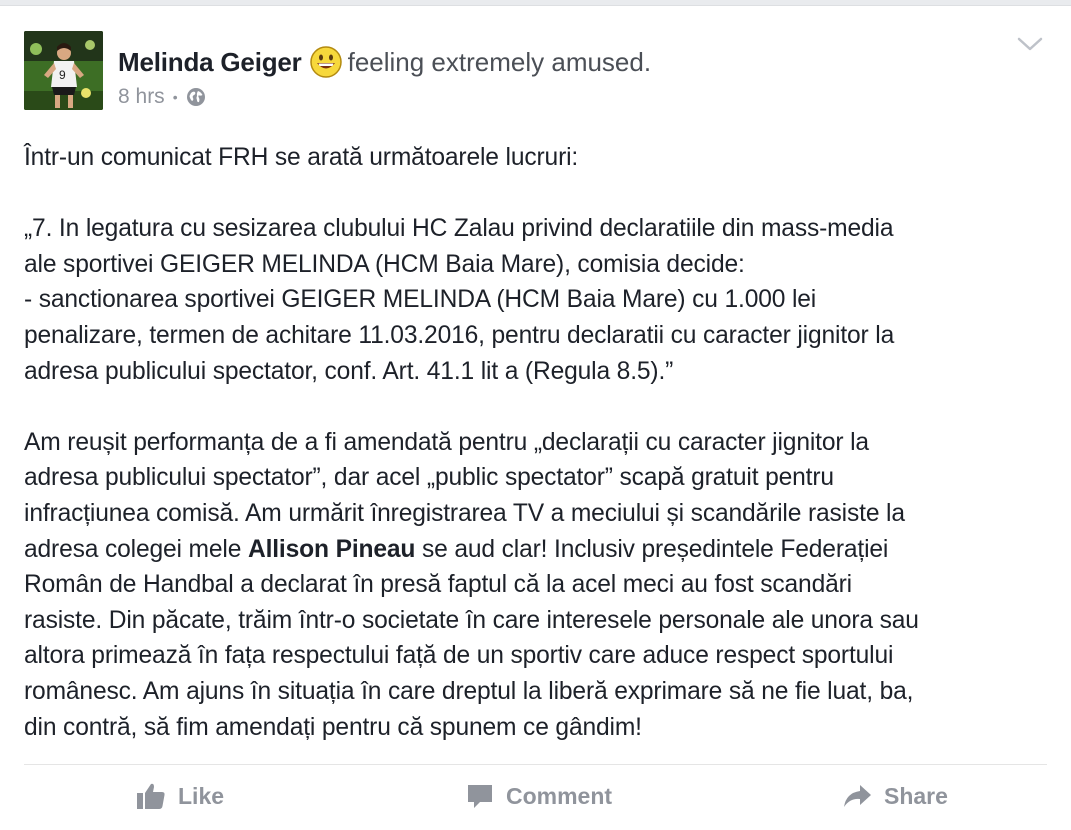 This screenshot has width=1071, height=830. What do you see at coordinates (201, 795) in the screenshot?
I see `like-label: Like` at bounding box center [201, 795].